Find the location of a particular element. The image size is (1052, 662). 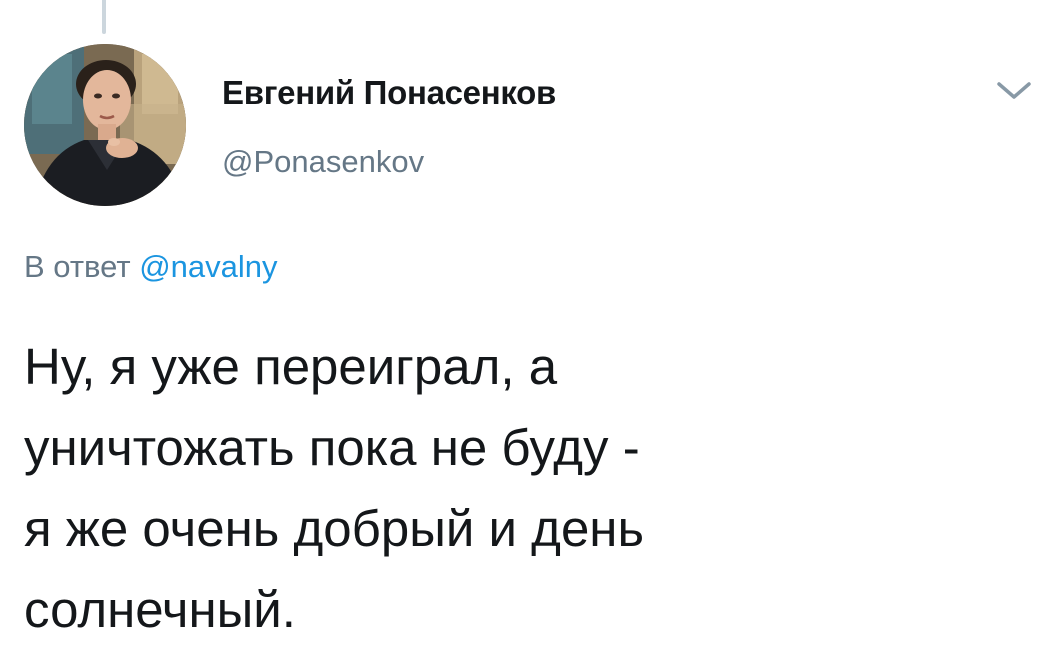

avatar is located at coordinates (105, 125).